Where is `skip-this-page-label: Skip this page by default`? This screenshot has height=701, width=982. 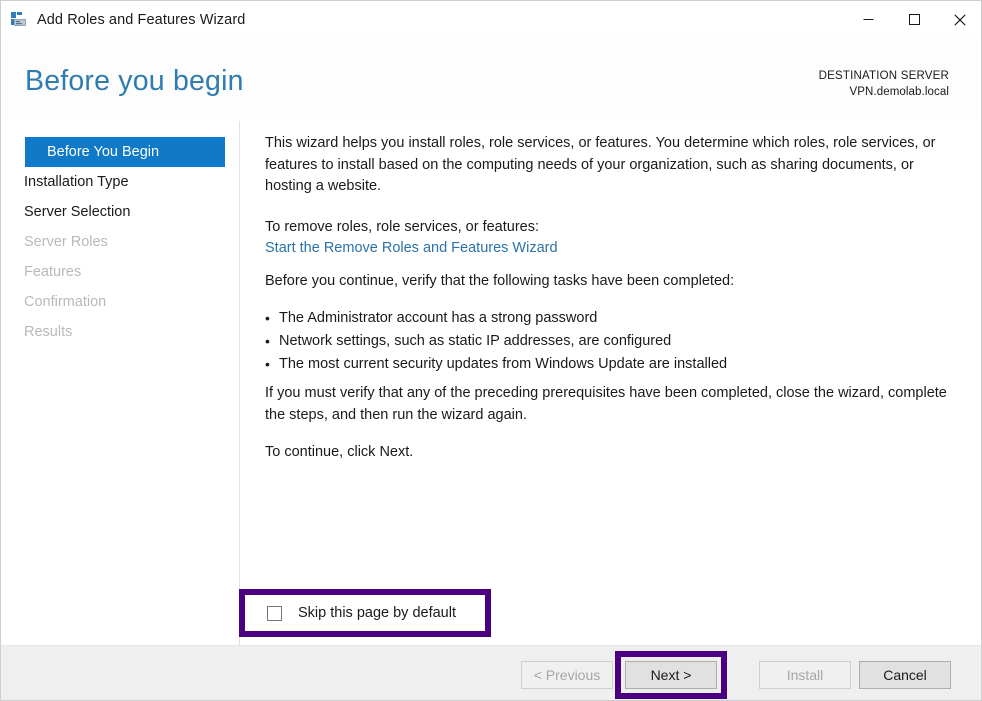
skip-this-page-label: Skip this page by default is located at coordinates (377, 613).